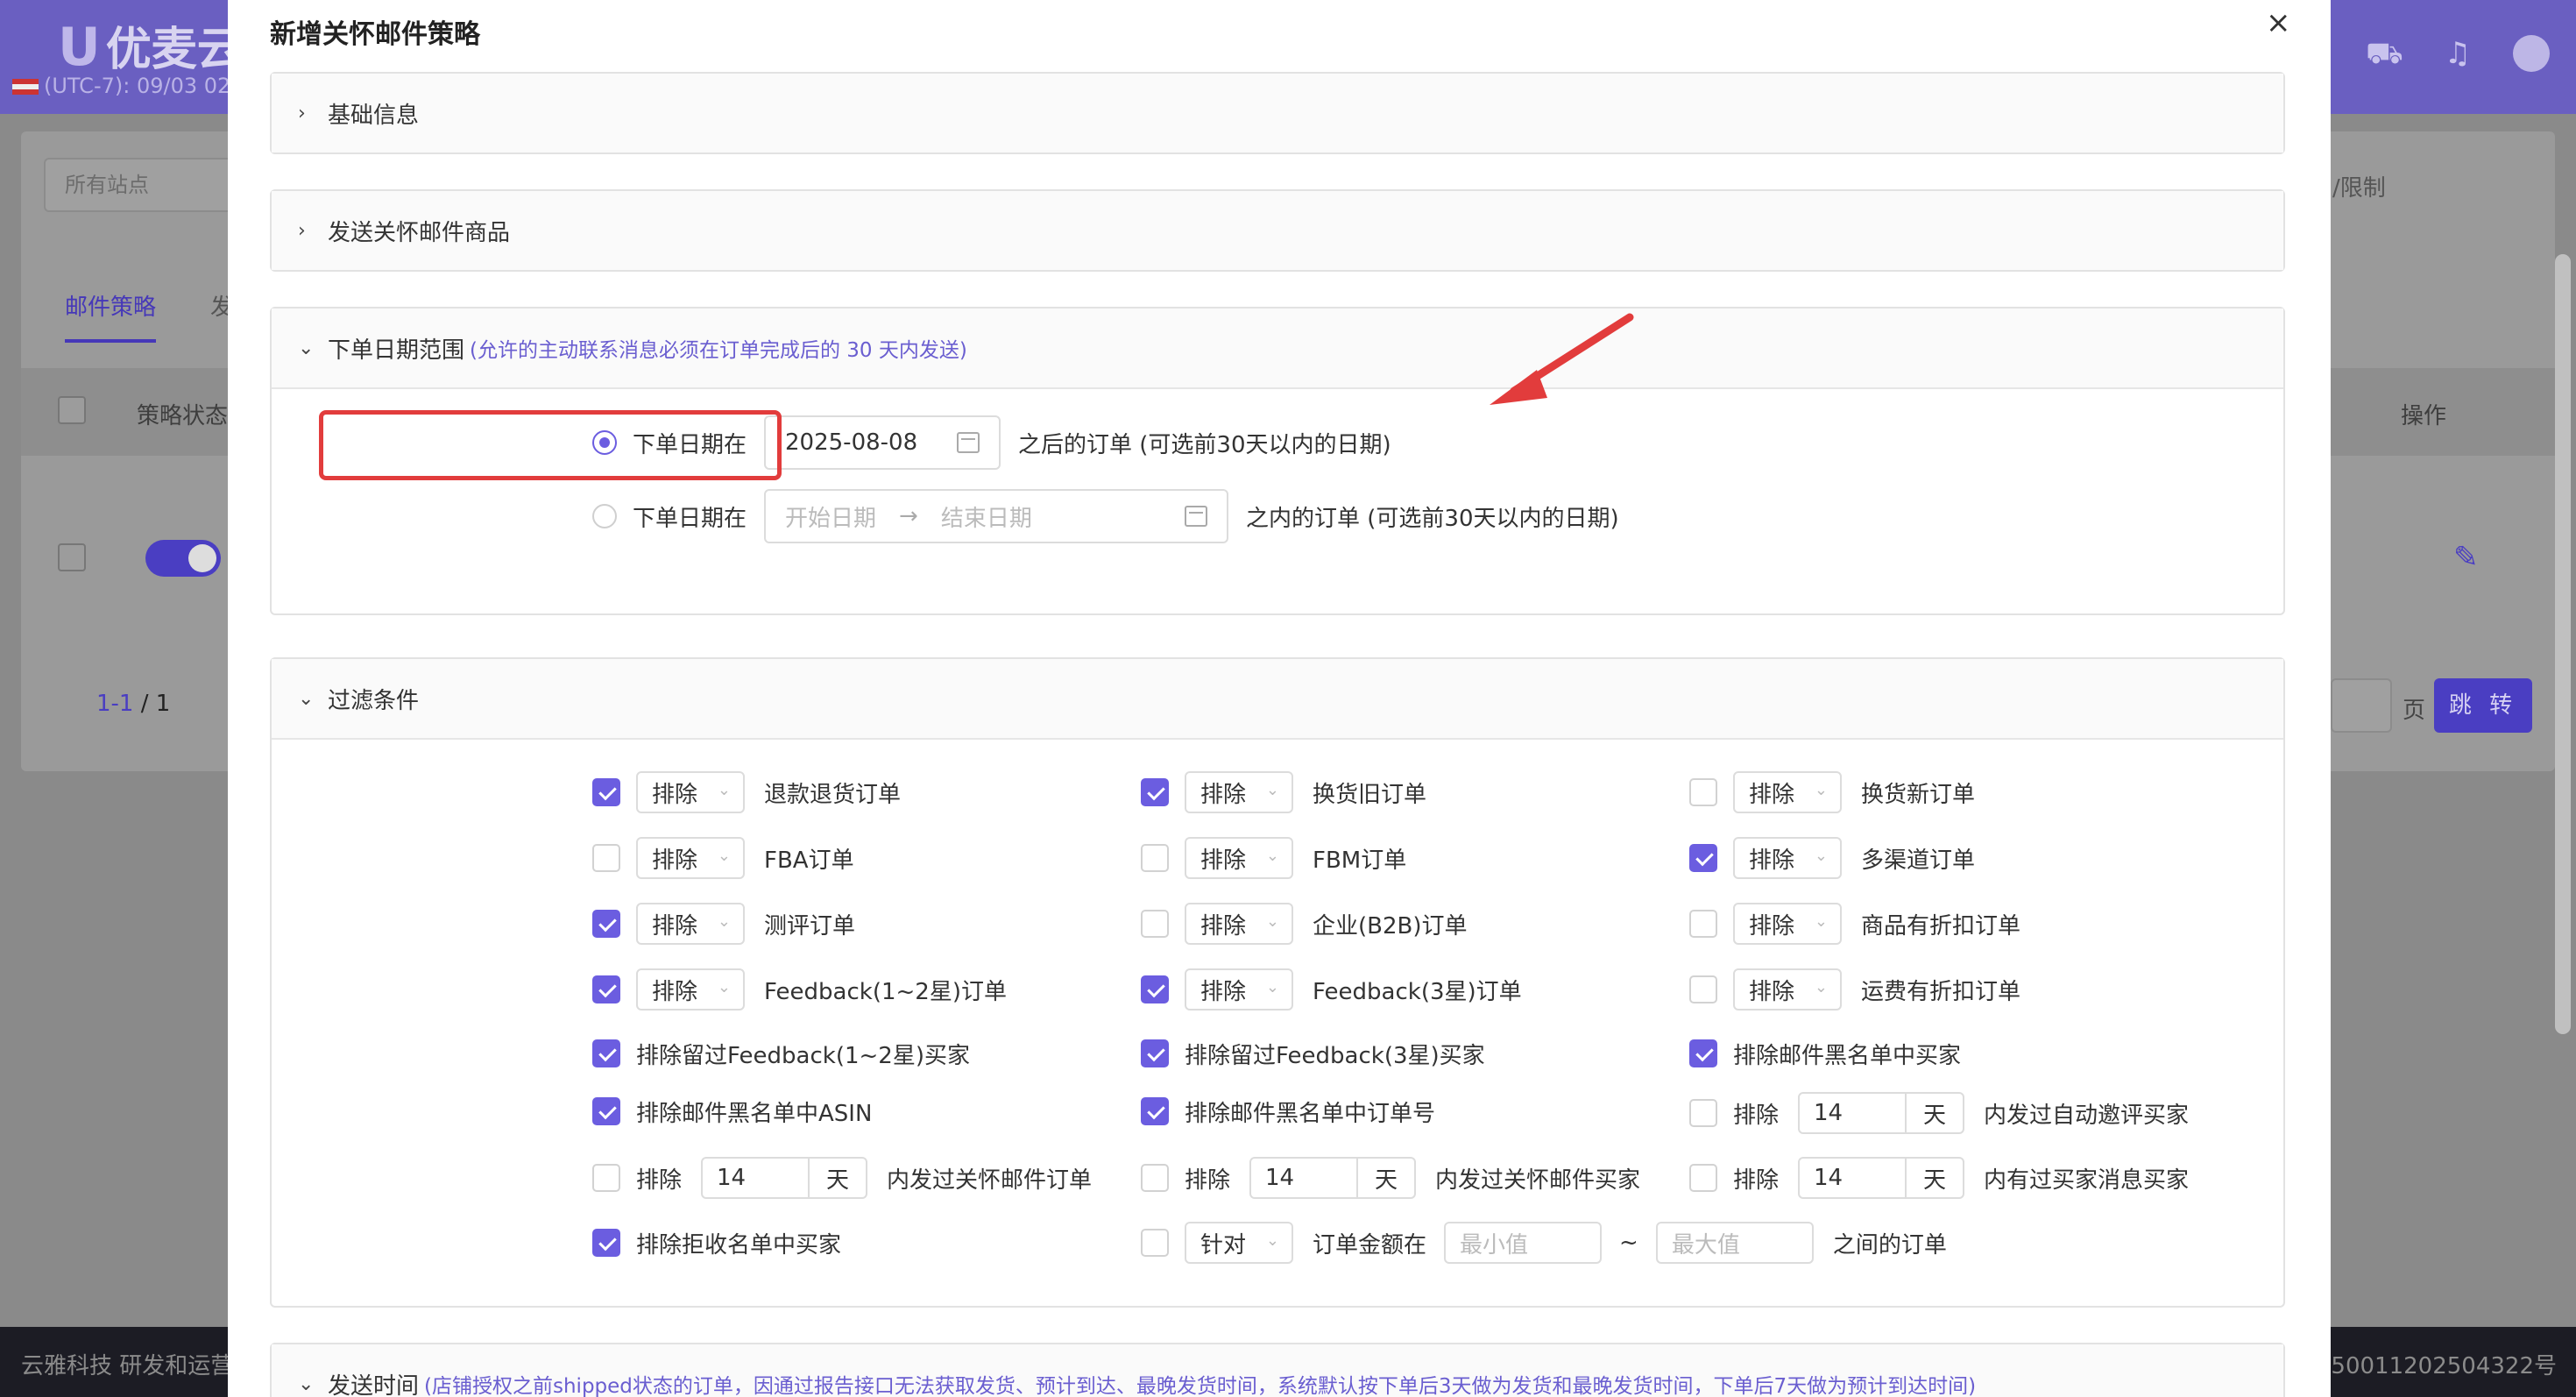 This screenshot has height=1397, width=2576. Describe the element at coordinates (1939, 1113) in the screenshot. I see `filter-days-item: 排除 14 天内发过自动邀评买家` at that location.